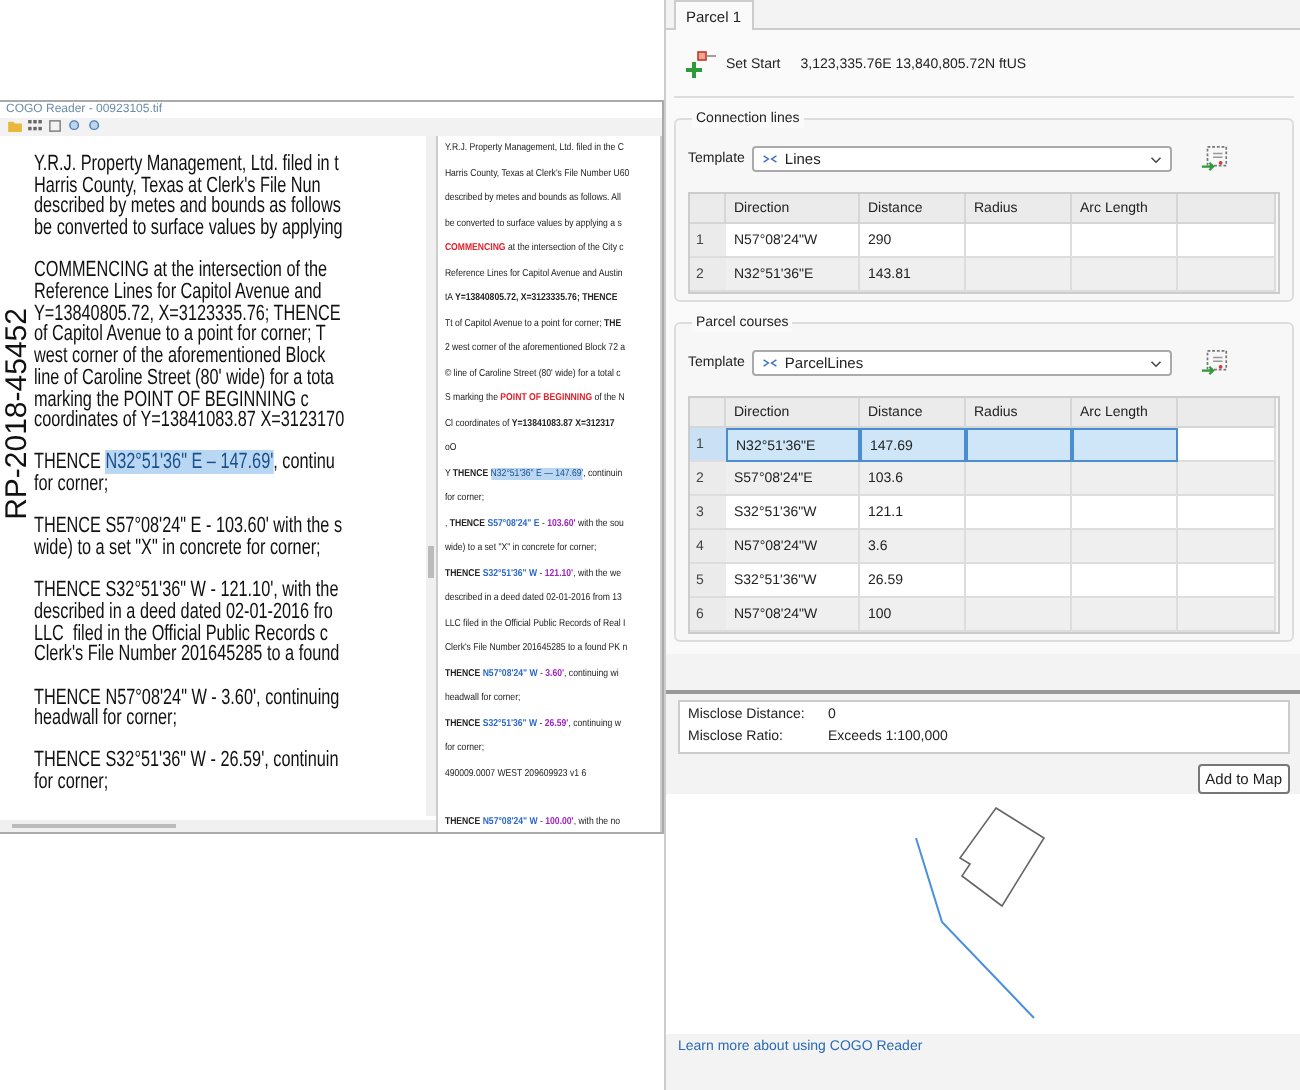 The height and width of the screenshot is (1090, 1300). I want to click on document-line: COMMENCING at the intersection of the, so click(181, 271).